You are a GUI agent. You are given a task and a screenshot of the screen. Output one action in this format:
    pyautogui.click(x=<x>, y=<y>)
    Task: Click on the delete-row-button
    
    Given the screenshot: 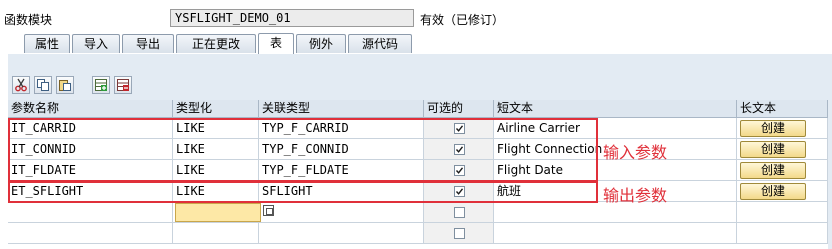 What is the action you would take?
    pyautogui.click(x=123, y=85)
    